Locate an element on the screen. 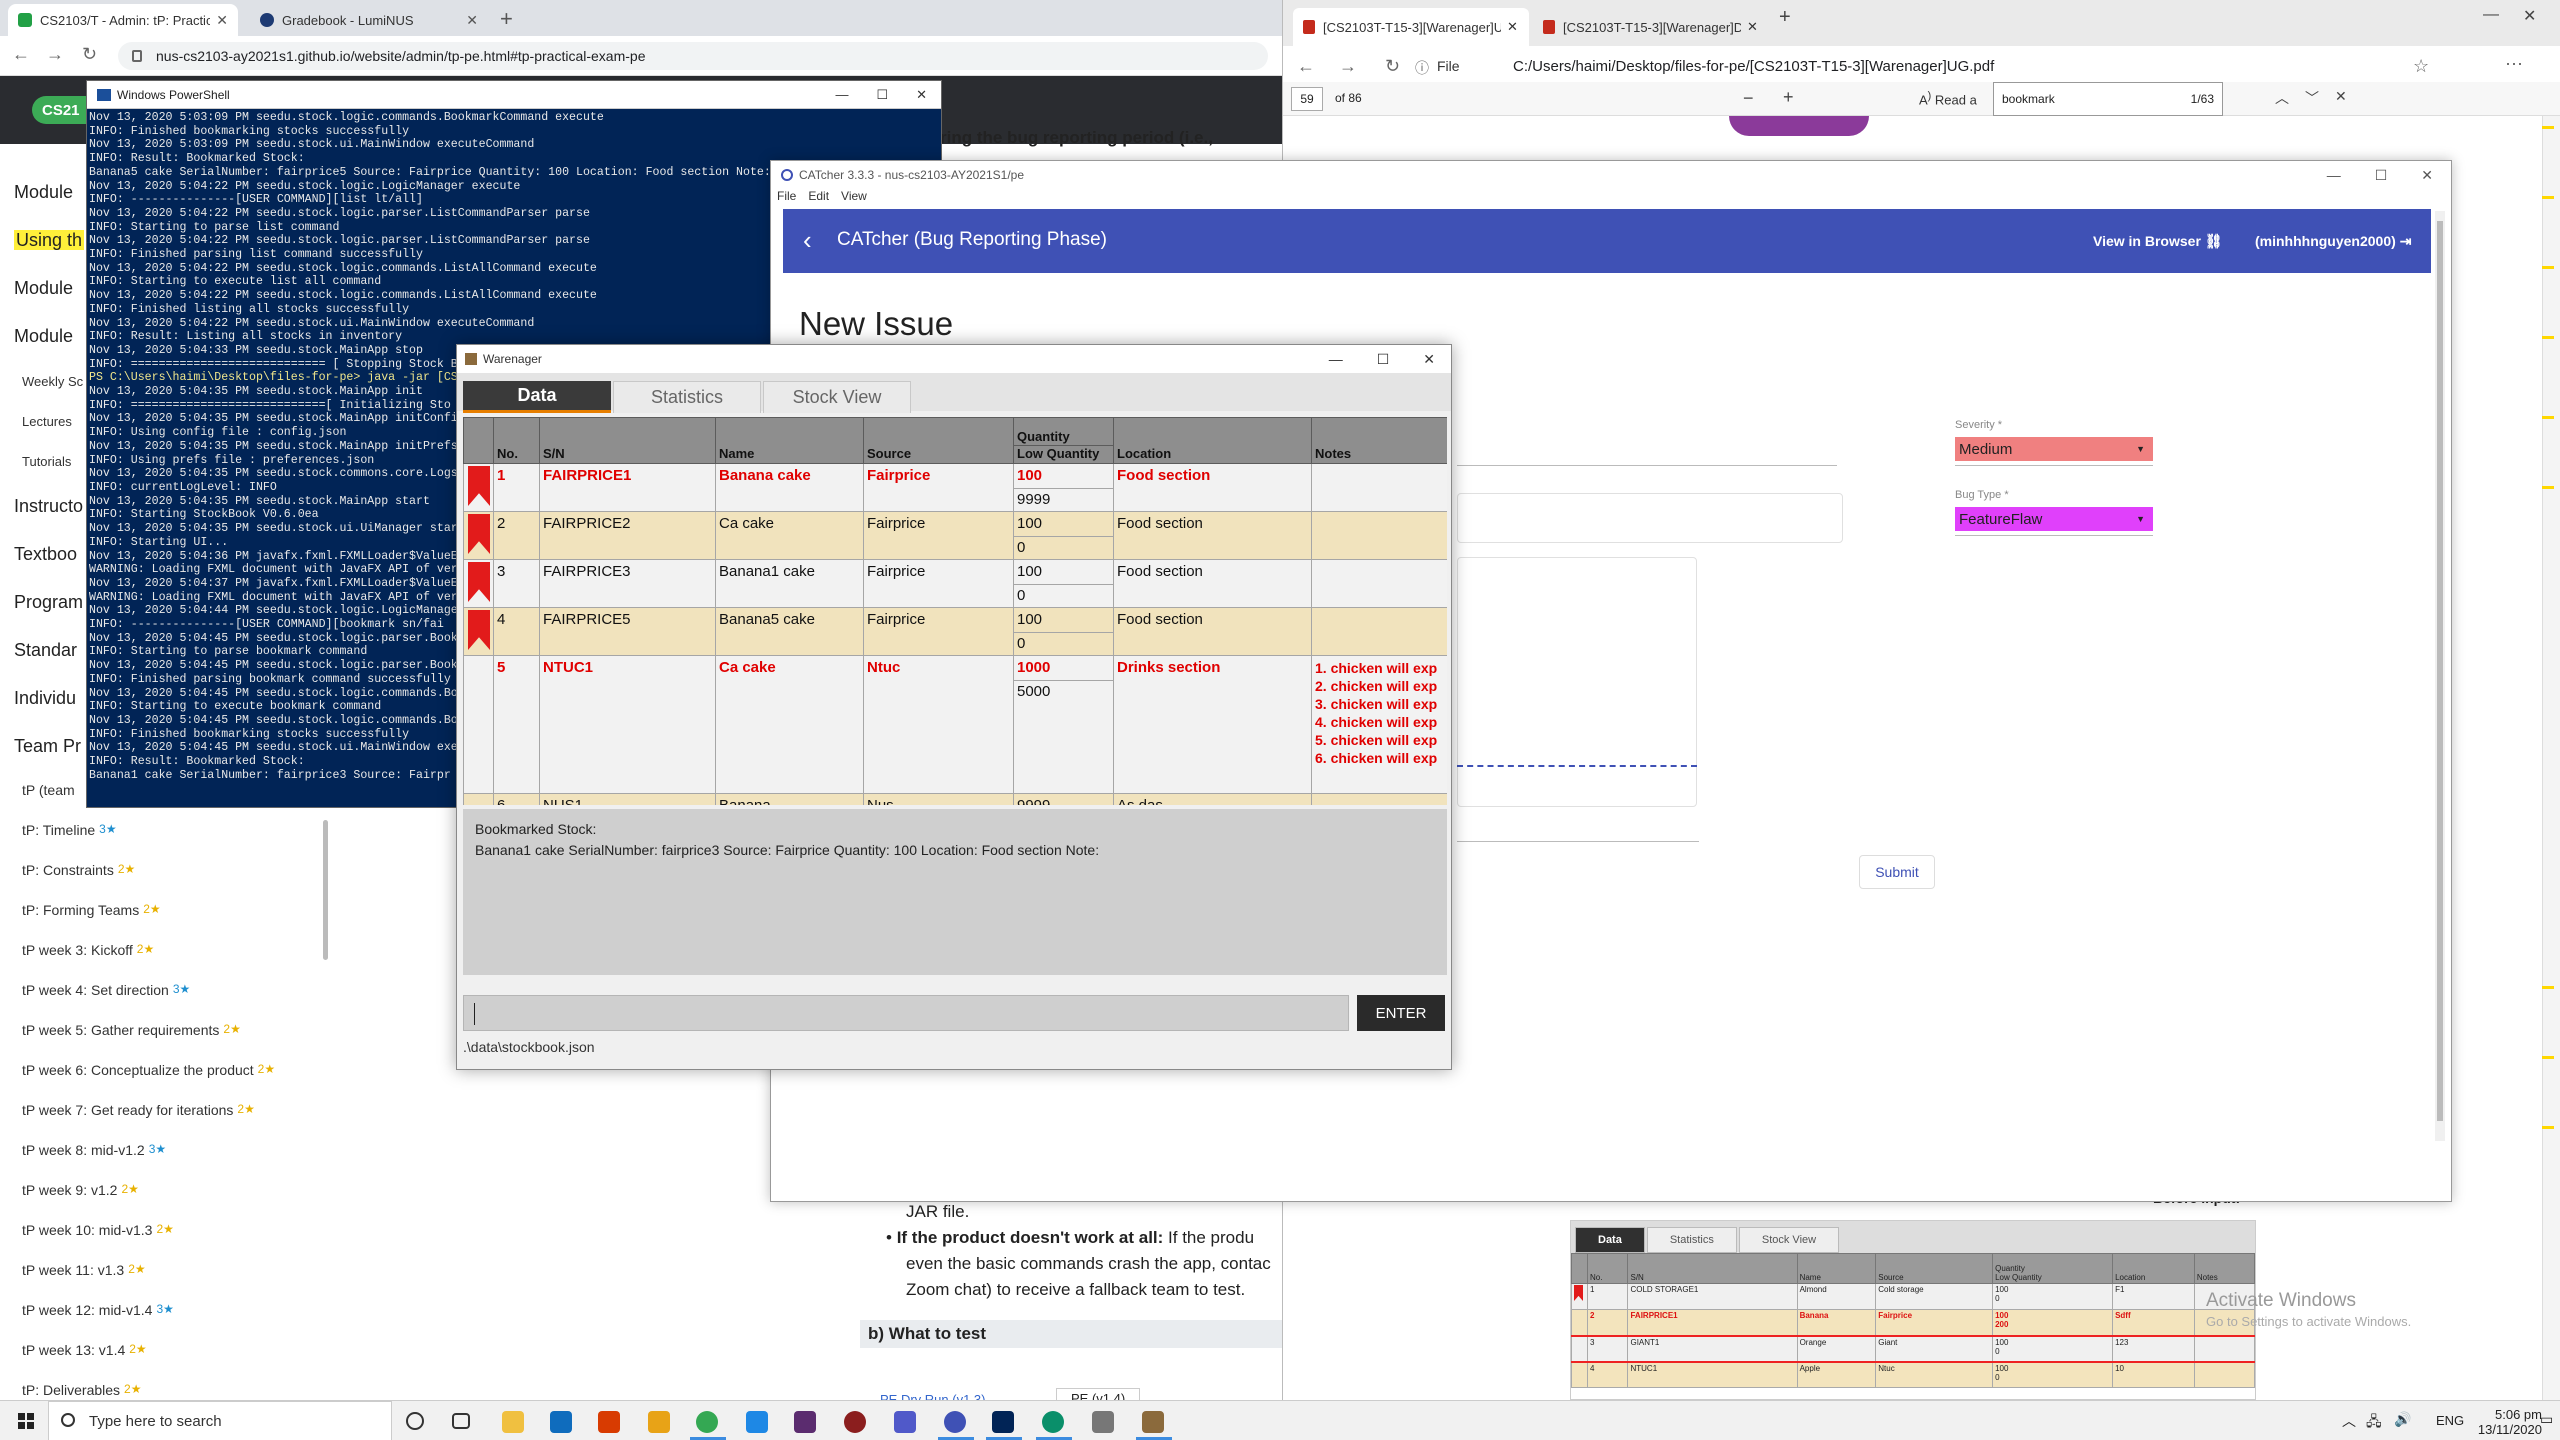 The height and width of the screenshot is (1440, 2560). col-header-source: Source is located at coordinates (938, 440).